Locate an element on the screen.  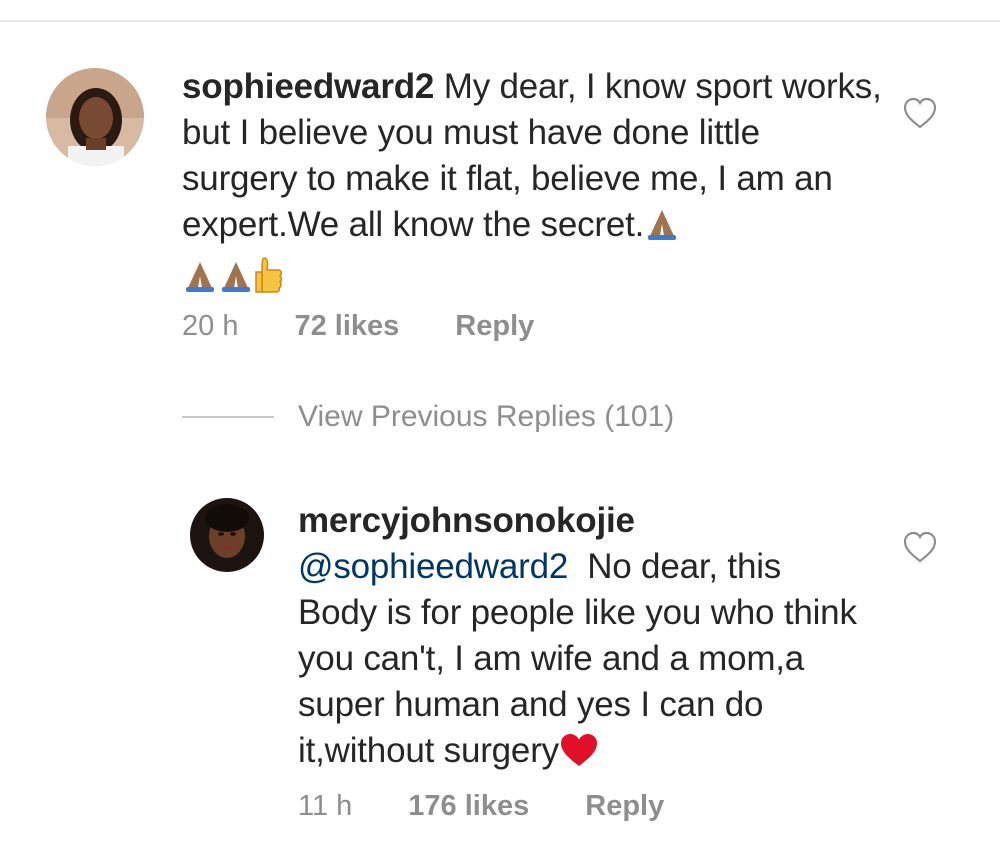
view-previous-replies: View Previous Replies (101) is located at coordinates (428, 417).